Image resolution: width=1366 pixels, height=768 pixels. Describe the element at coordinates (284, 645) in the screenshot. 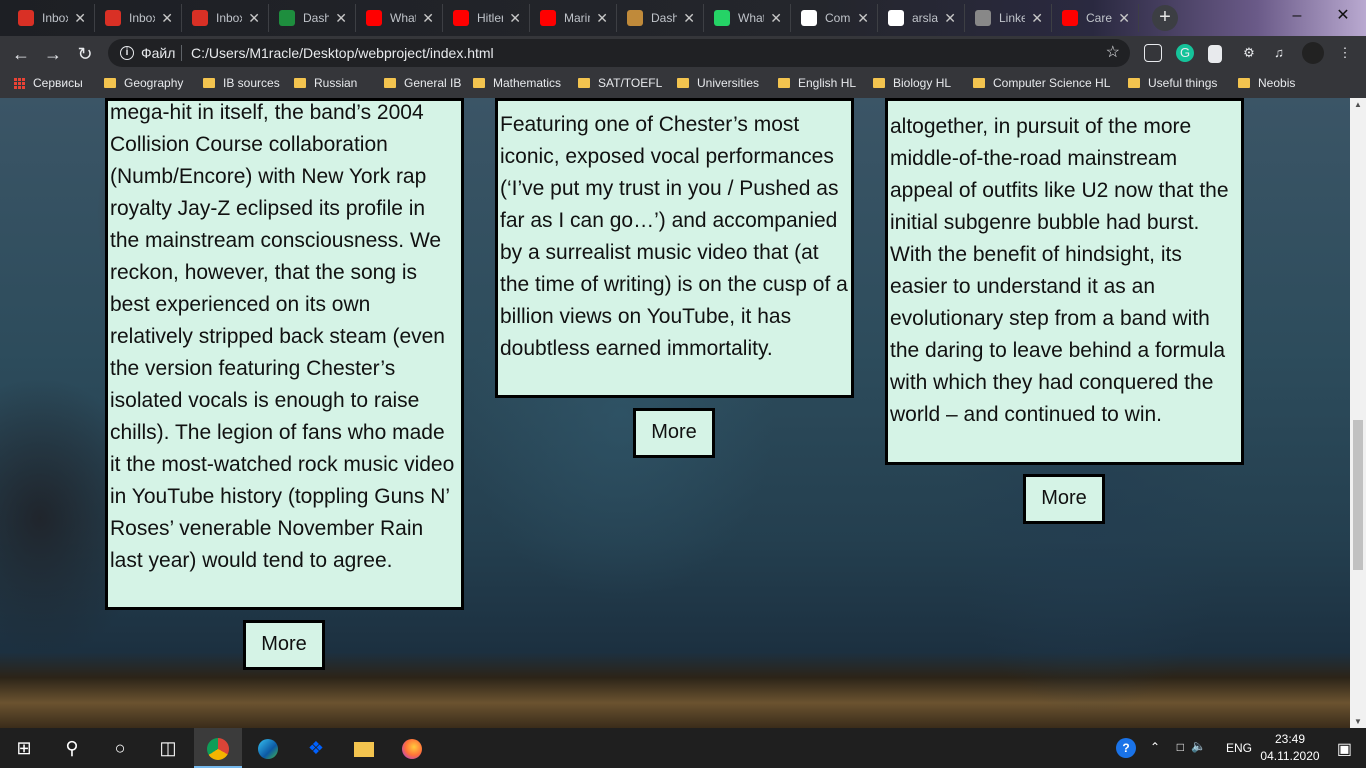

I see `more-button-1: More` at that location.